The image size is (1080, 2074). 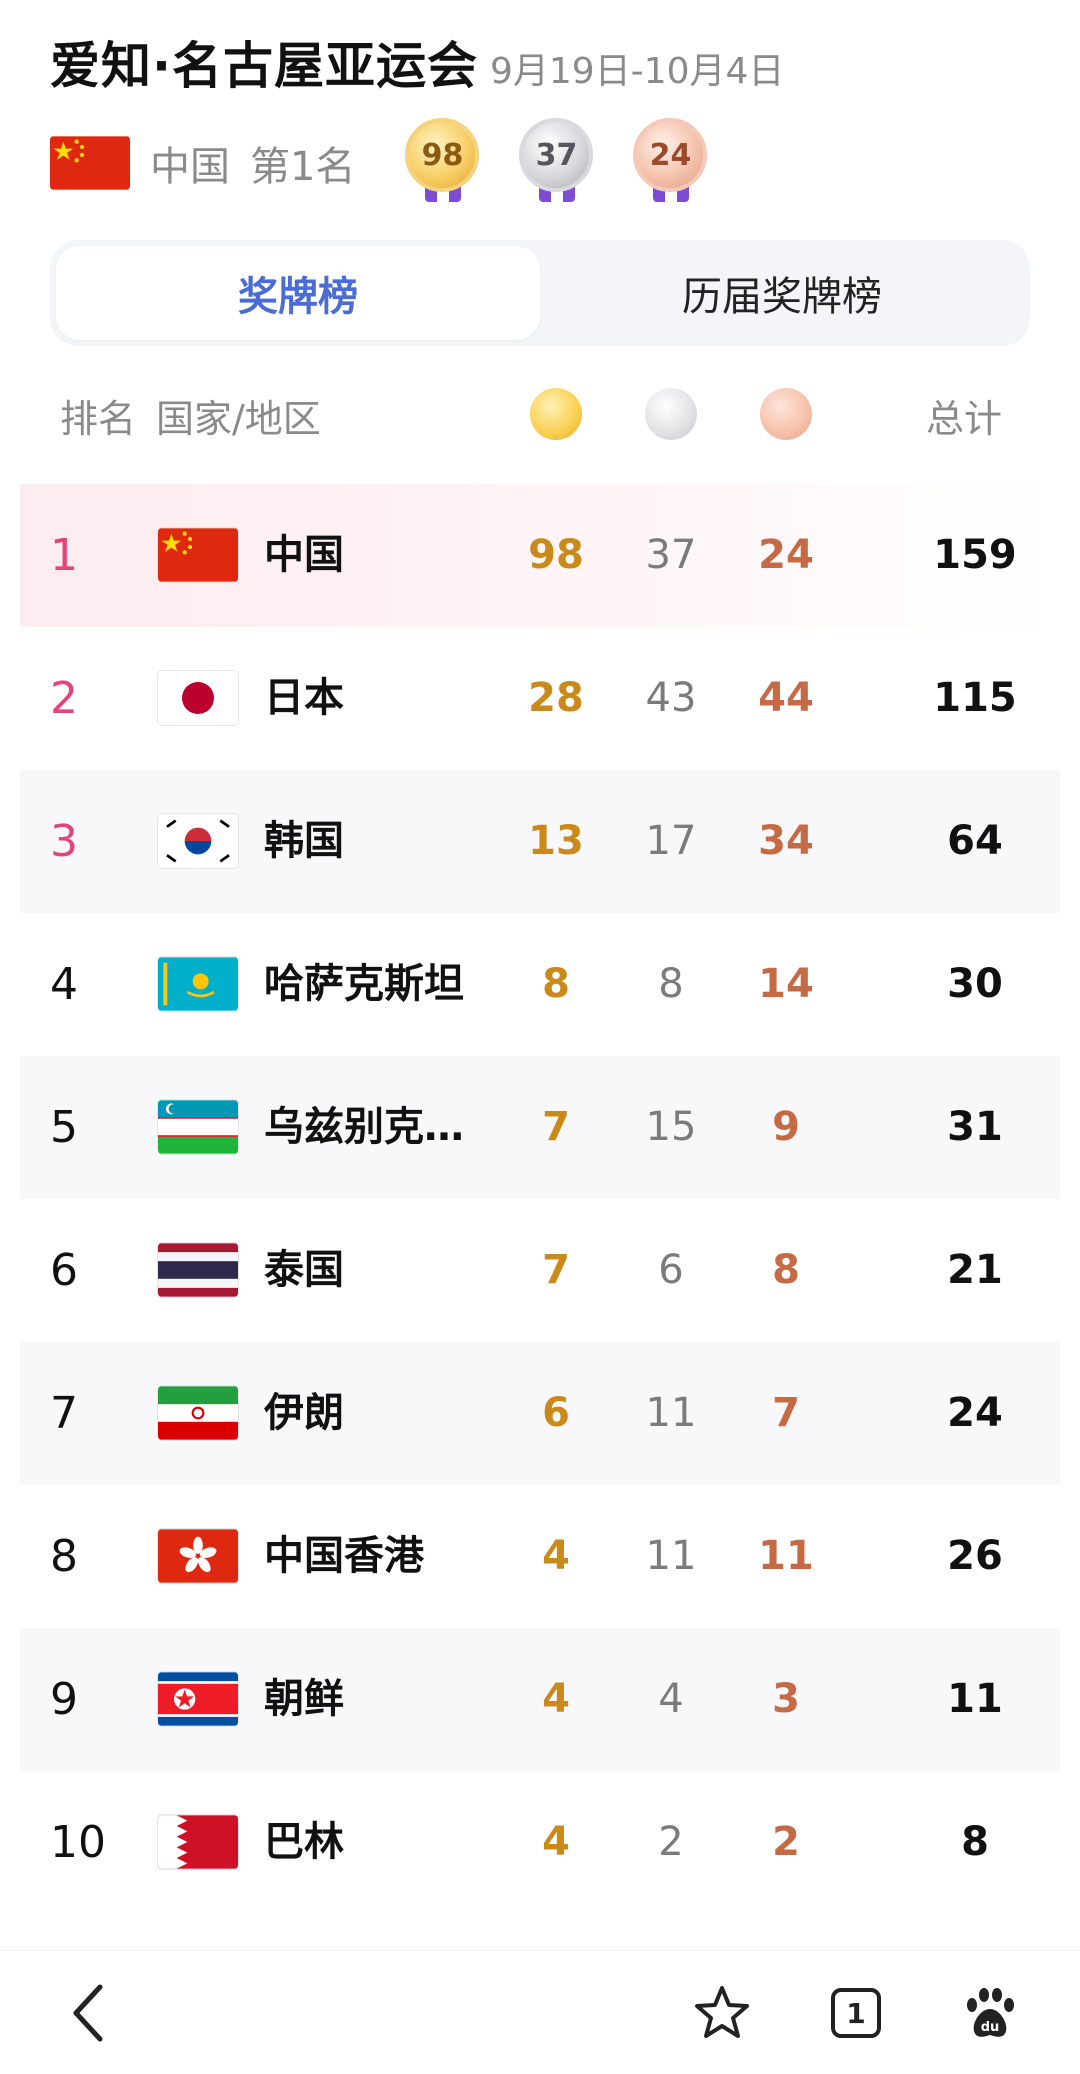 I want to click on favorite-button, so click(x=722, y=2013).